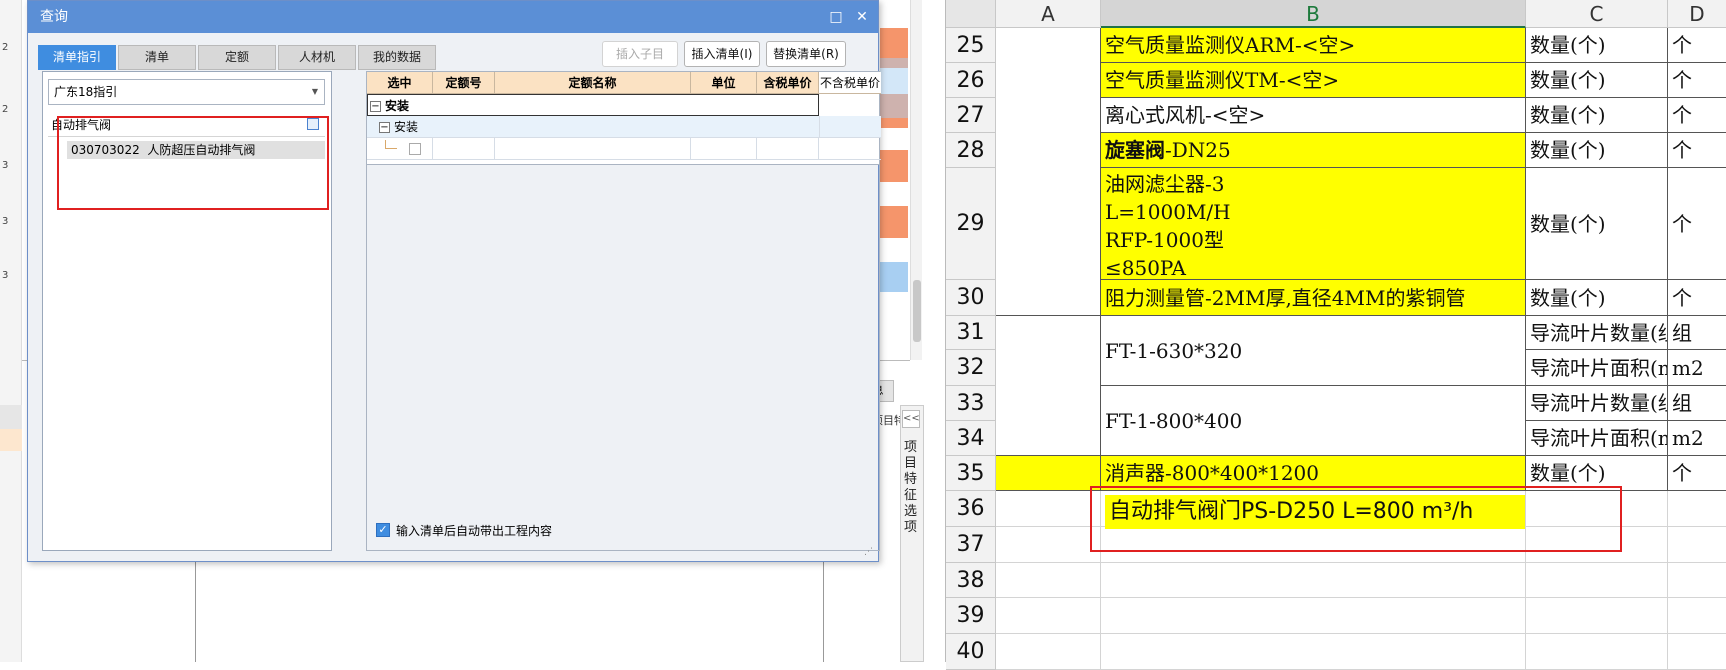  What do you see at coordinates (862, 17) in the screenshot?
I see `close-icon: ✕` at bounding box center [862, 17].